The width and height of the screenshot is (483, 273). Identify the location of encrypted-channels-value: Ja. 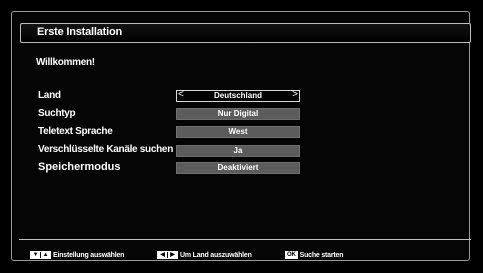
(238, 150).